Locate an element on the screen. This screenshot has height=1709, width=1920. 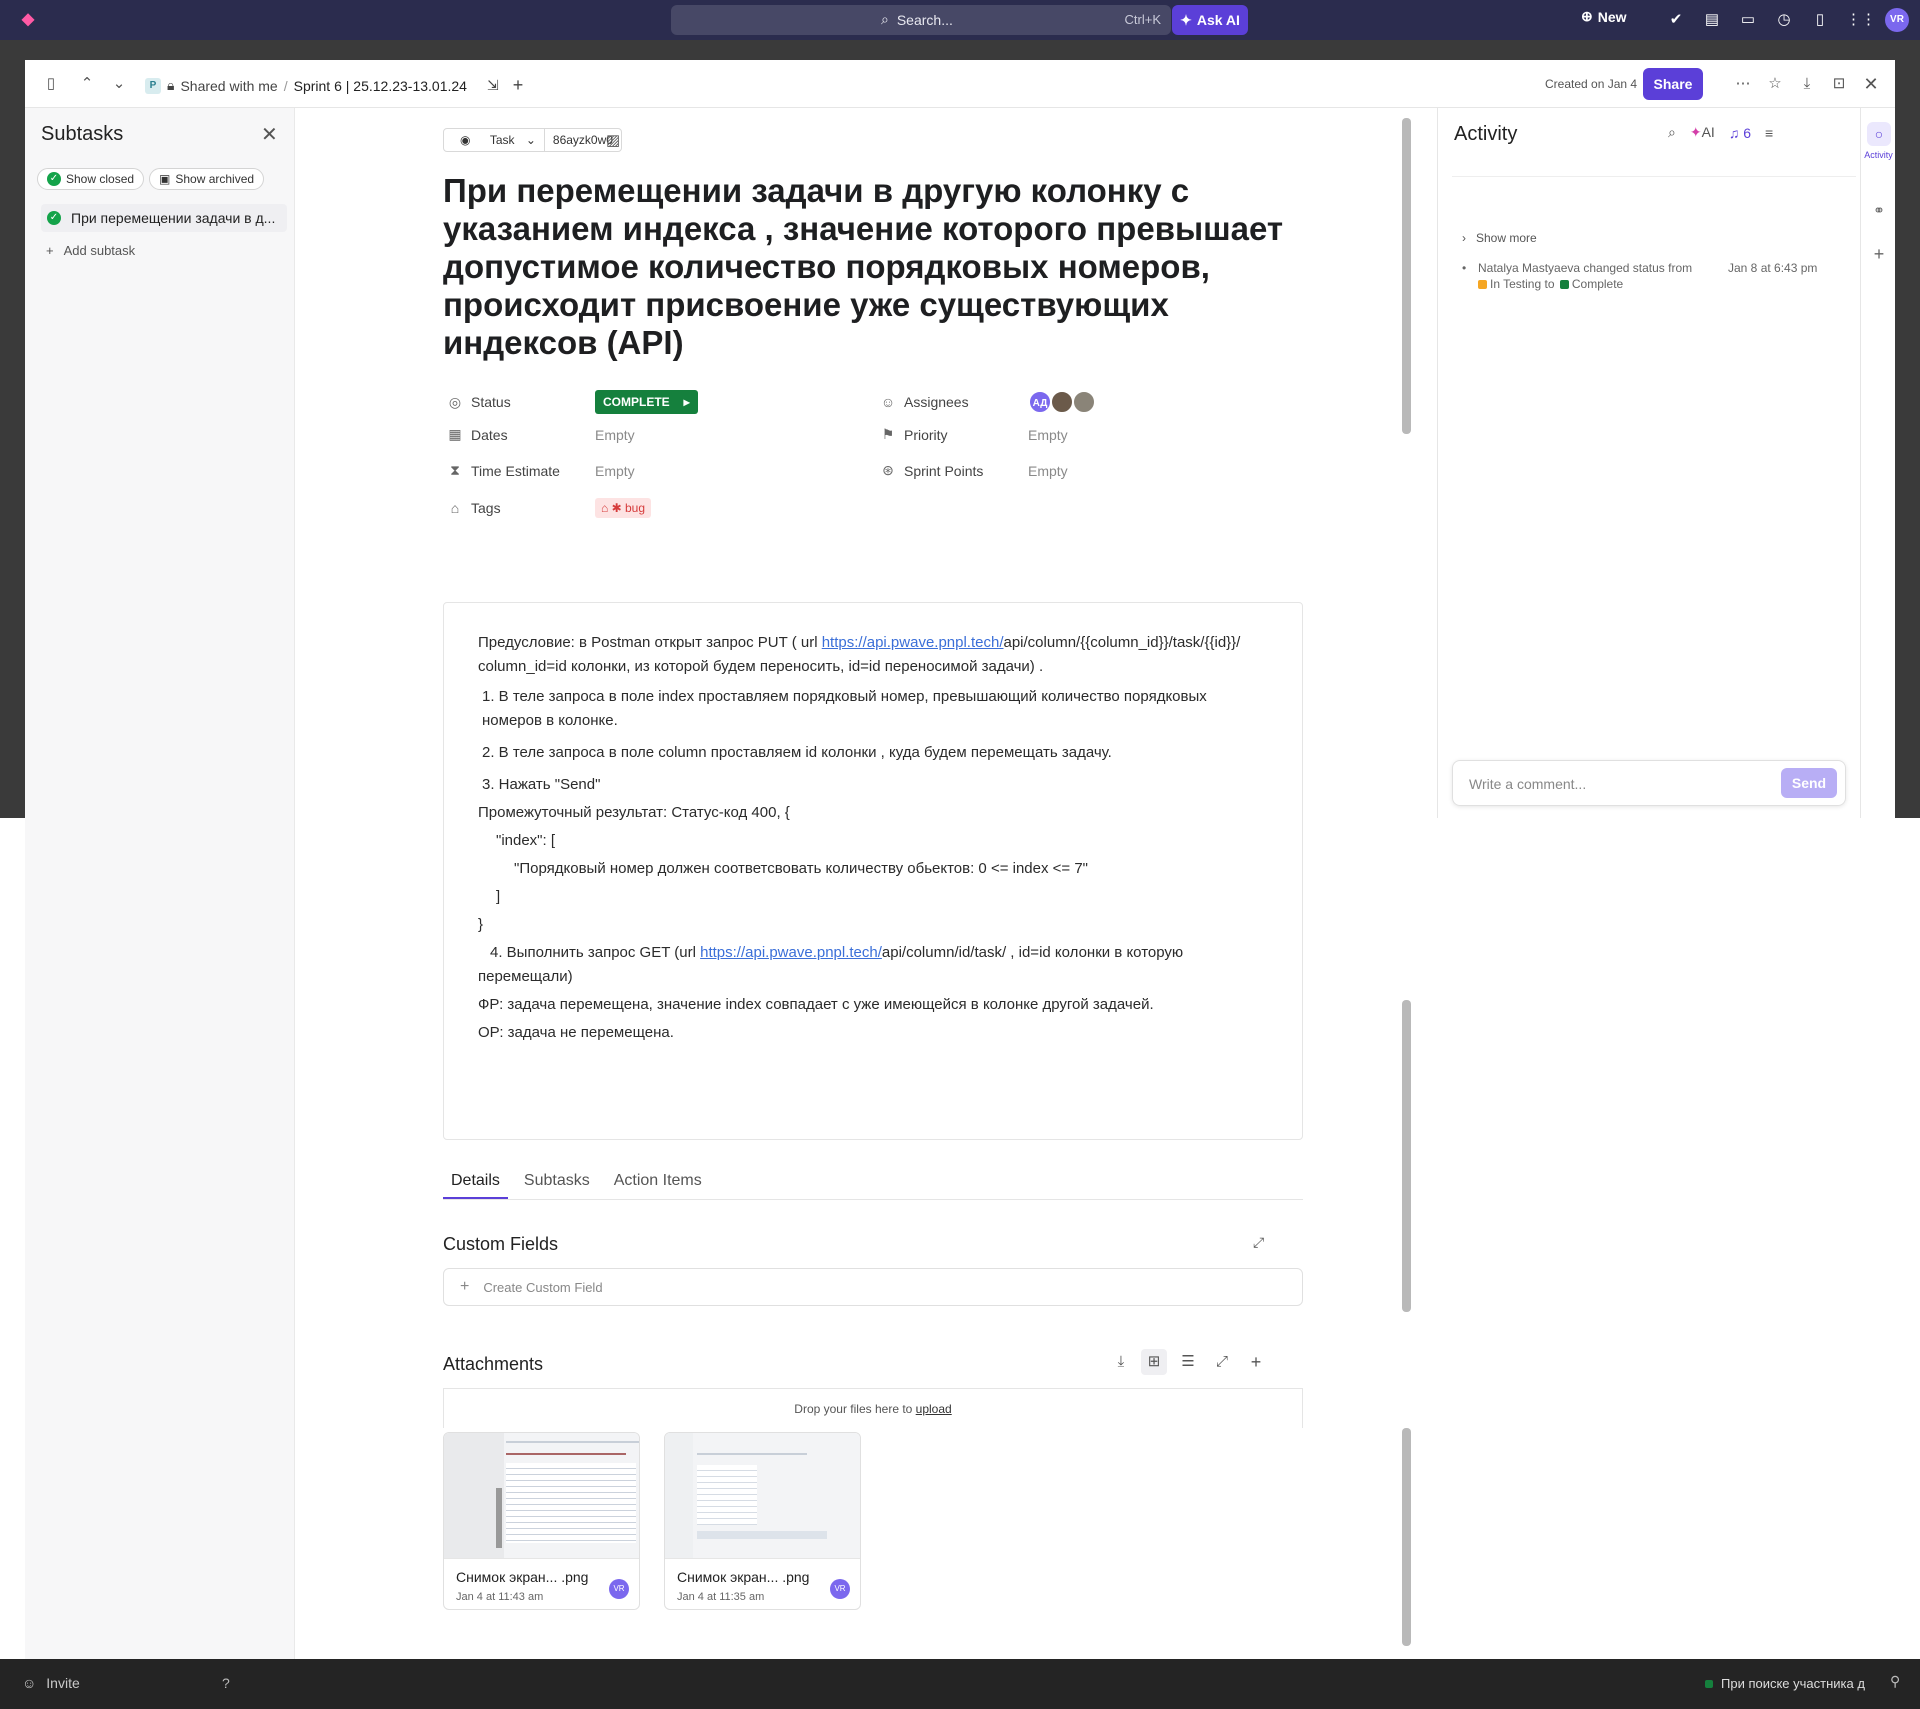
dates-value: Empty is located at coordinates (615, 435).